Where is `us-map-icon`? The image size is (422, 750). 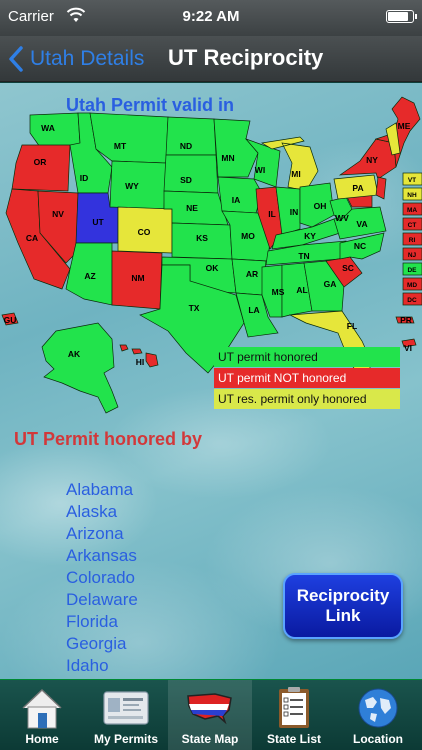
us-map-icon is located at coordinates (209, 709).